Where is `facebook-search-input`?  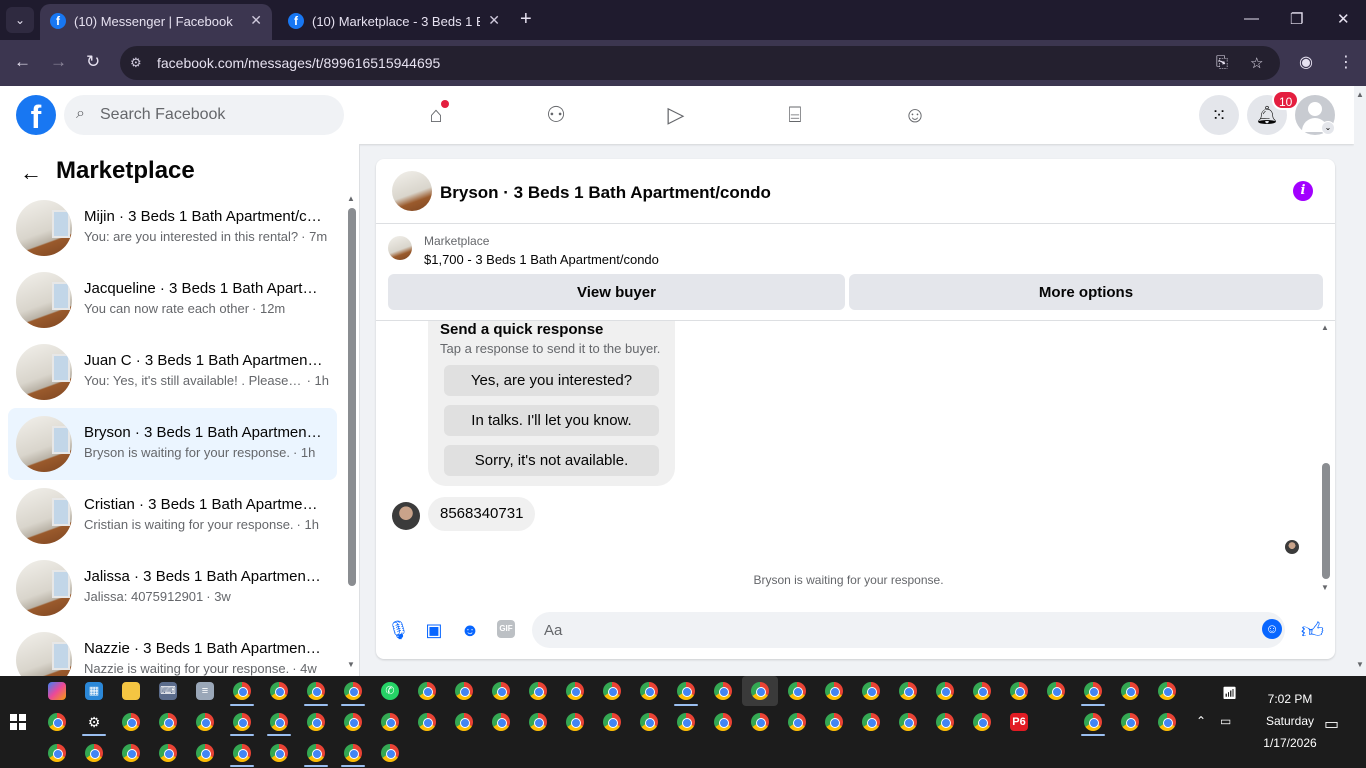 facebook-search-input is located at coordinates (218, 115).